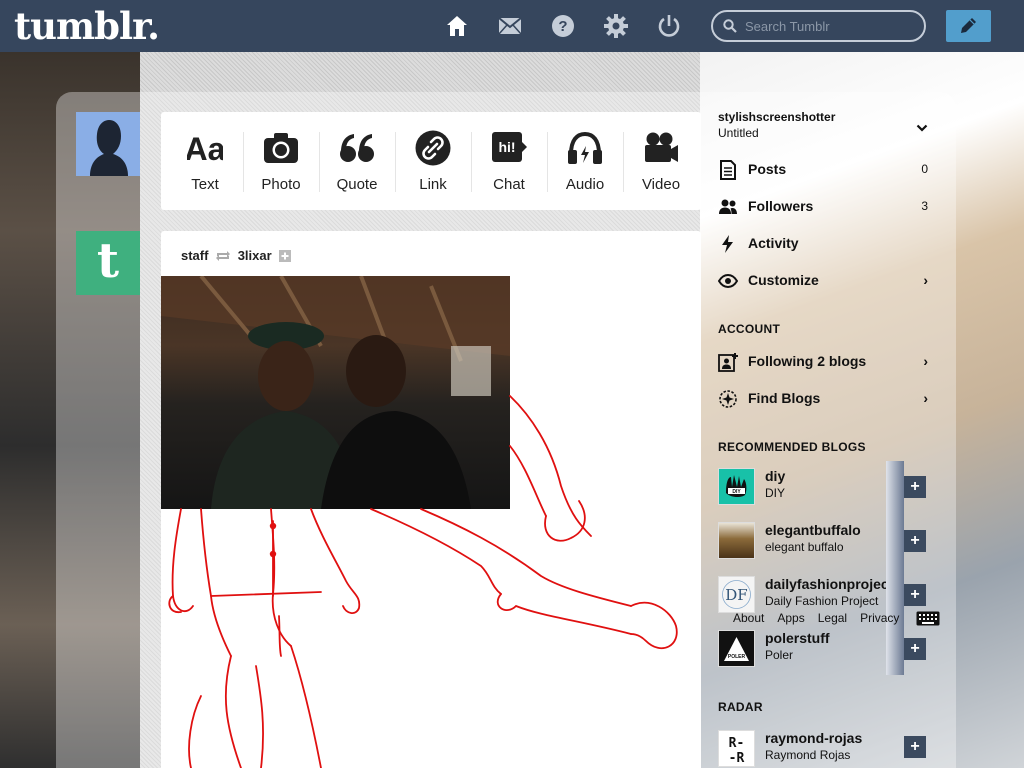 This screenshot has width=1024, height=768. I want to click on eye-icon, so click(728, 281).